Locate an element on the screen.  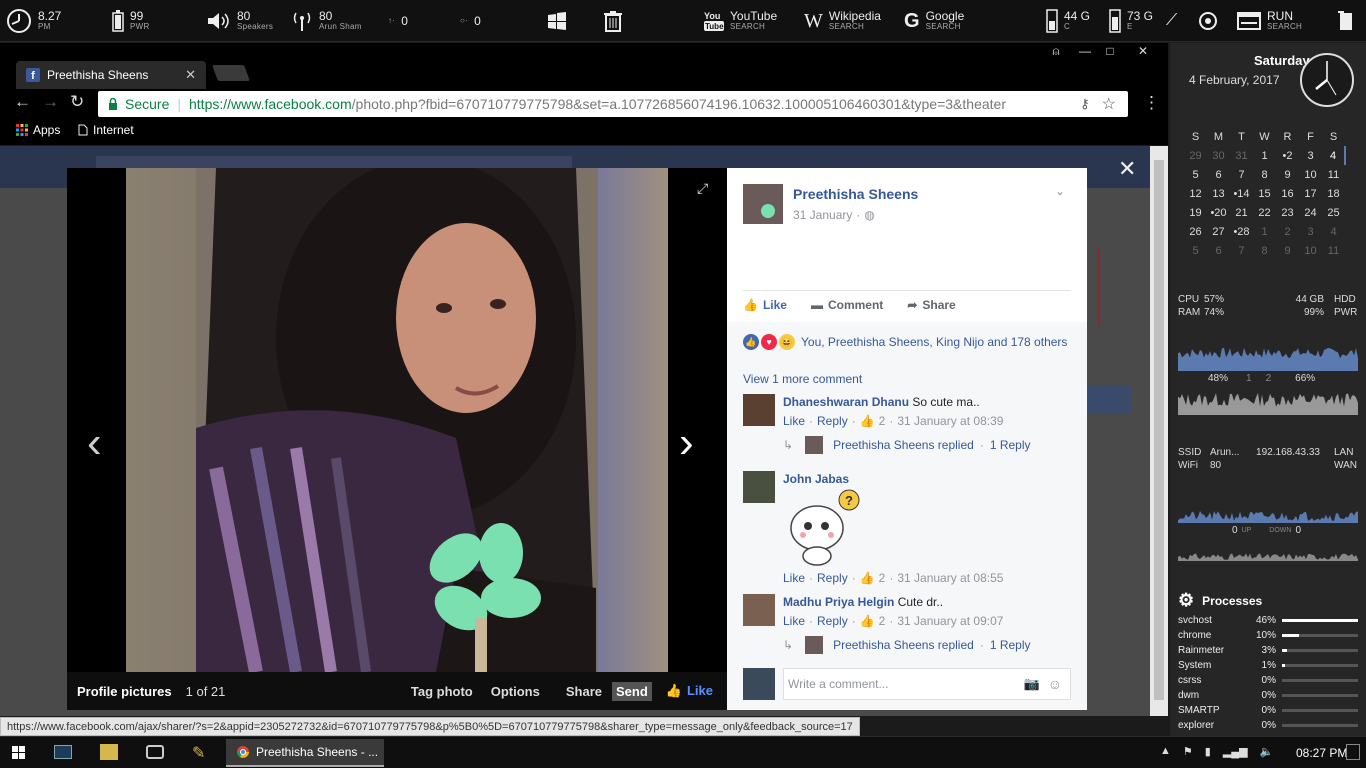
share-photo-button: Share is located at coordinates (584, 691).